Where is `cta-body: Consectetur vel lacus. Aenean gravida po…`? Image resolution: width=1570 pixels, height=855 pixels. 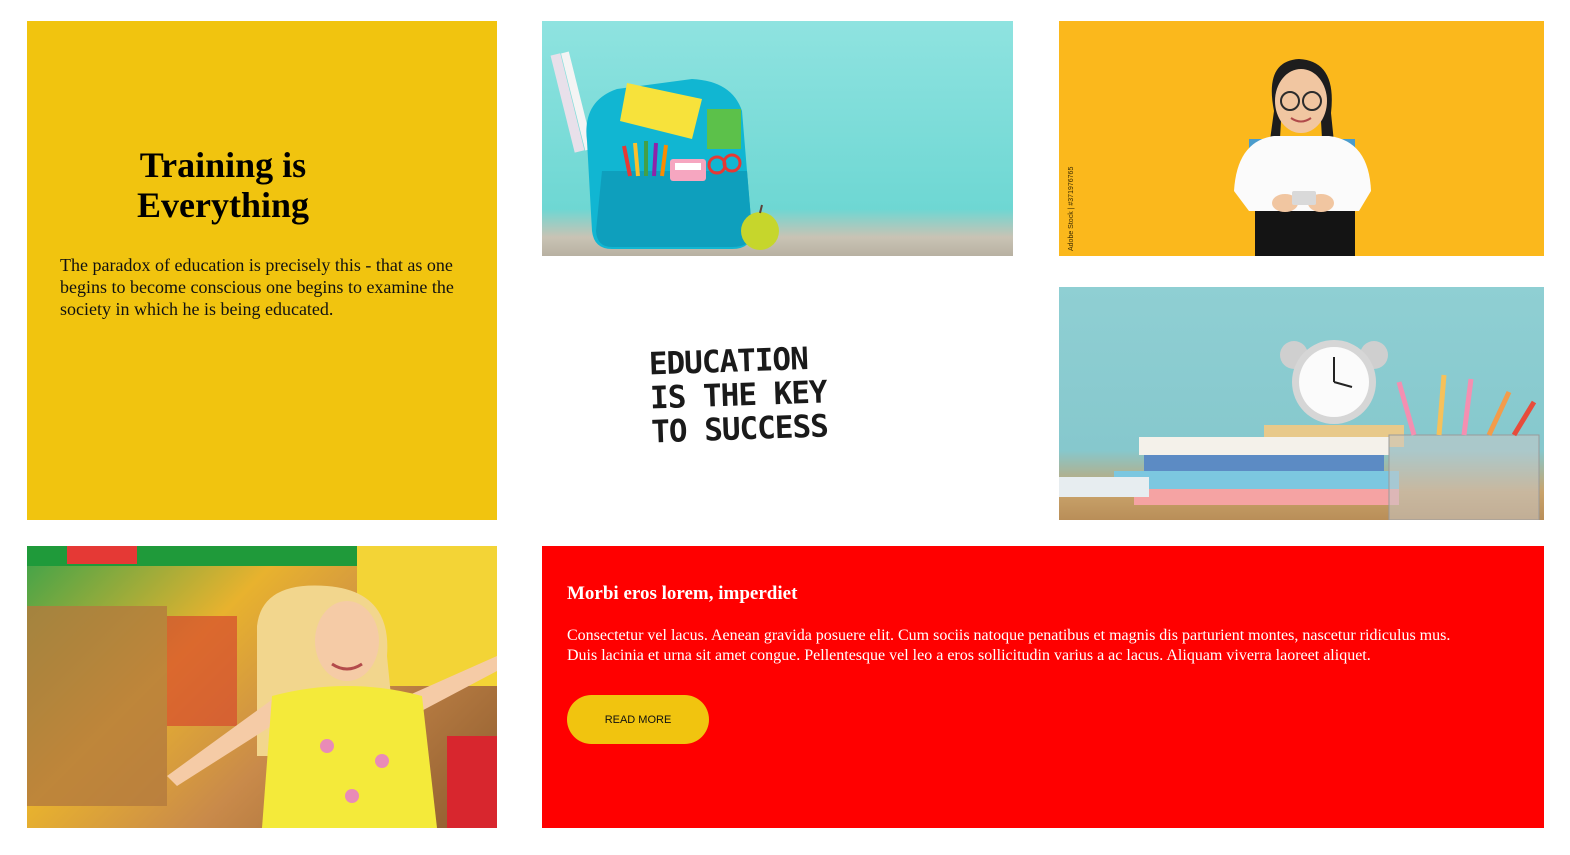 cta-body: Consectetur vel lacus. Aenean gravida po… is located at coordinates (1009, 645).